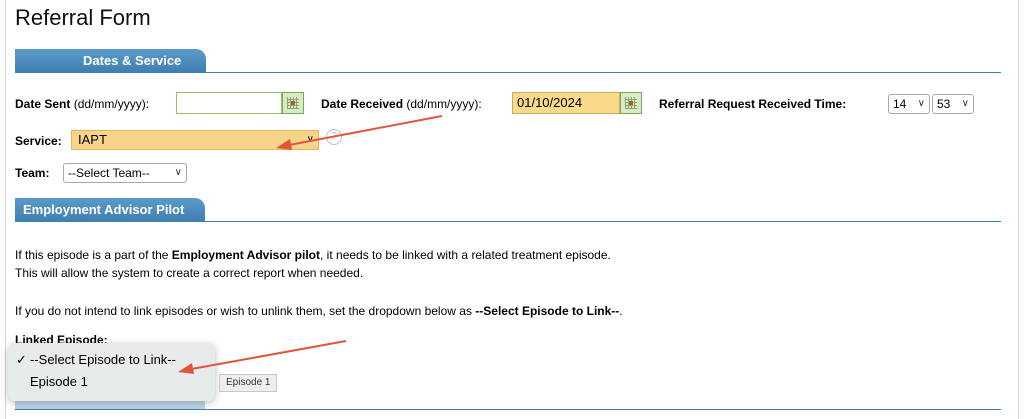 This screenshot has height=419, width=1024. What do you see at coordinates (195, 140) in the screenshot?
I see `service-select: IAPT ∨` at bounding box center [195, 140].